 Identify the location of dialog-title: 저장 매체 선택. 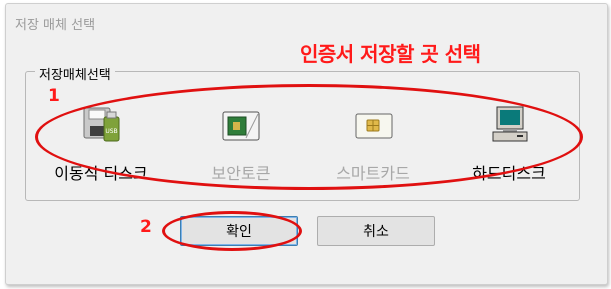
(55, 25).